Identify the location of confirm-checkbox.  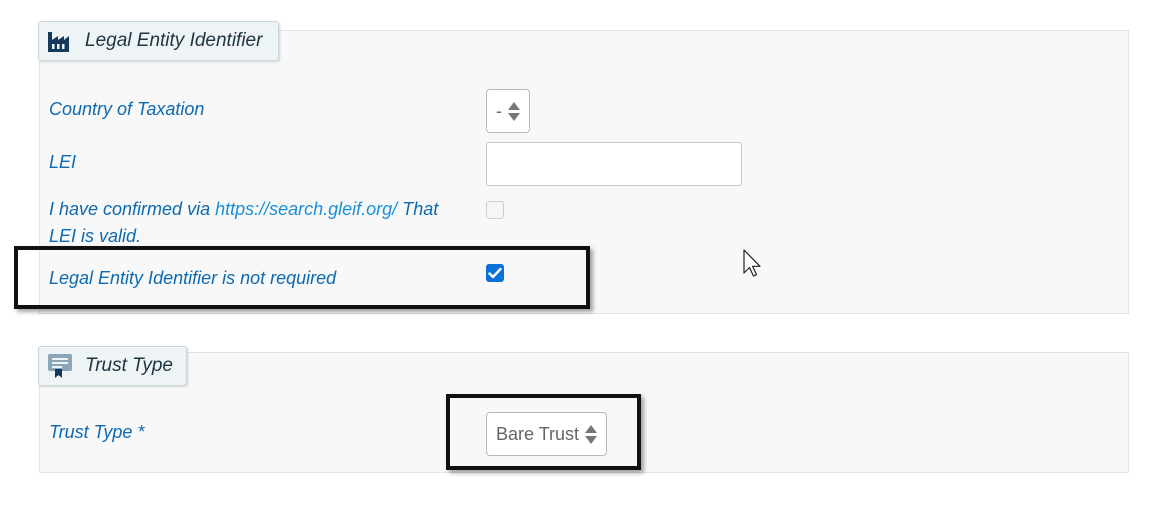
(495, 210).